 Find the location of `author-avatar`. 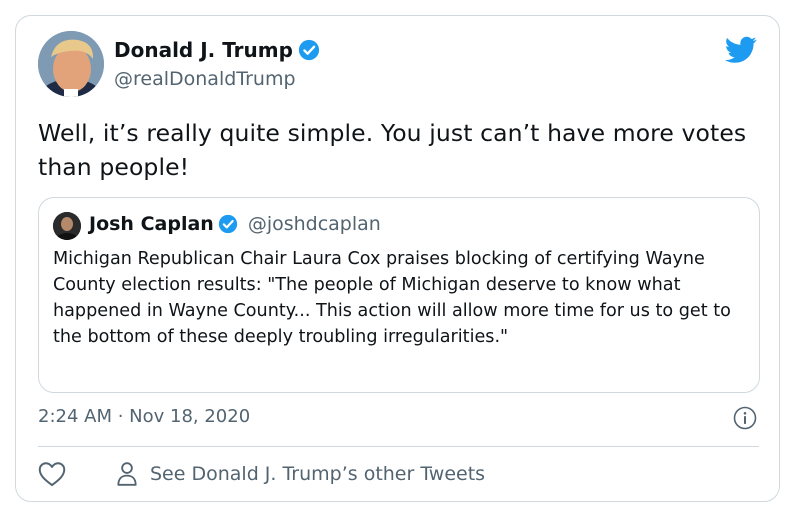

author-avatar is located at coordinates (71, 64).